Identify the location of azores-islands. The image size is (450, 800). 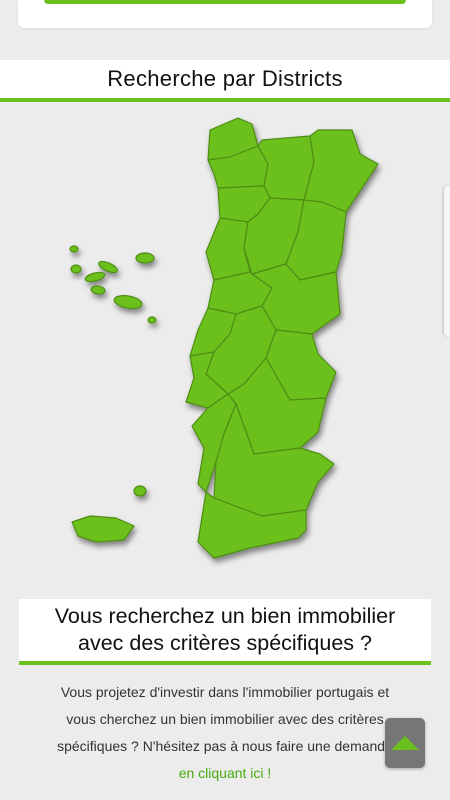
(113, 284).